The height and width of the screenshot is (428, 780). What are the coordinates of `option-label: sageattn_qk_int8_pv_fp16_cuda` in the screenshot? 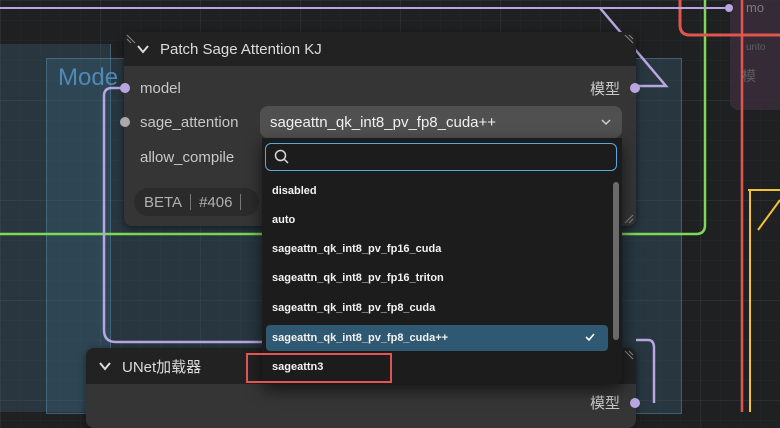 It's located at (357, 249).